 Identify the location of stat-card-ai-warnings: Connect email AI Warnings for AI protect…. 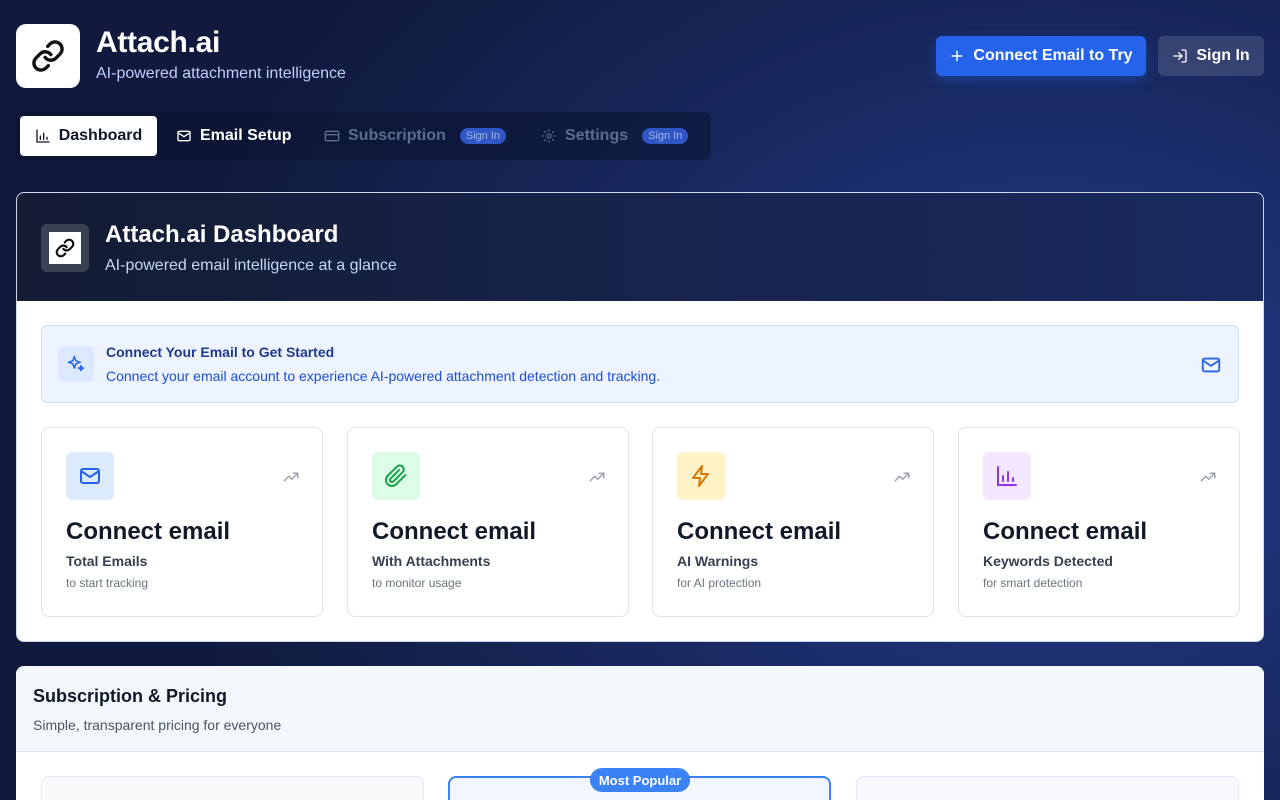
(793, 522).